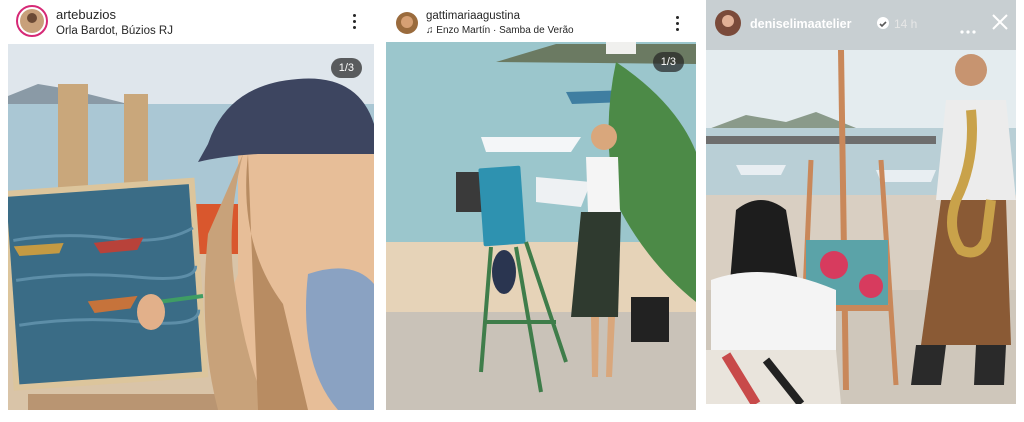  What do you see at coordinates (86, 14) in the screenshot?
I see `username: artebuzios` at bounding box center [86, 14].